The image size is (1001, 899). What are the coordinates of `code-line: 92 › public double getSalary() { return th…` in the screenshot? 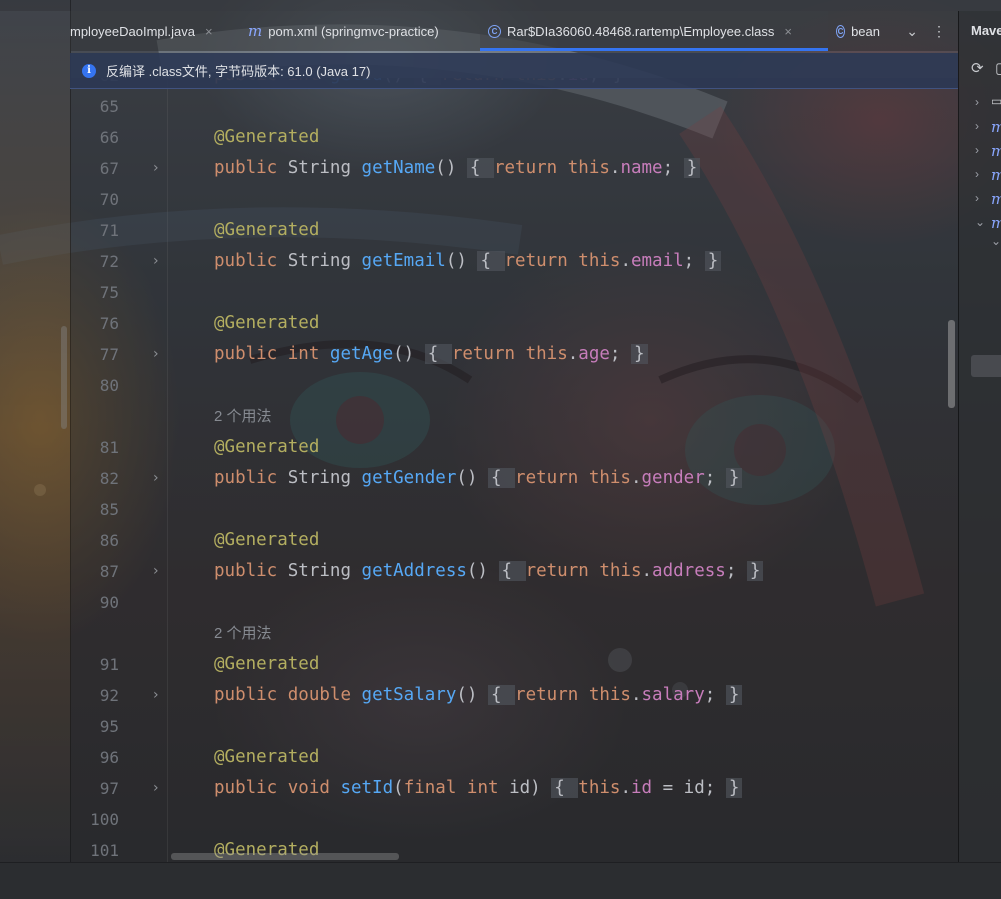 It's located at (514, 695).